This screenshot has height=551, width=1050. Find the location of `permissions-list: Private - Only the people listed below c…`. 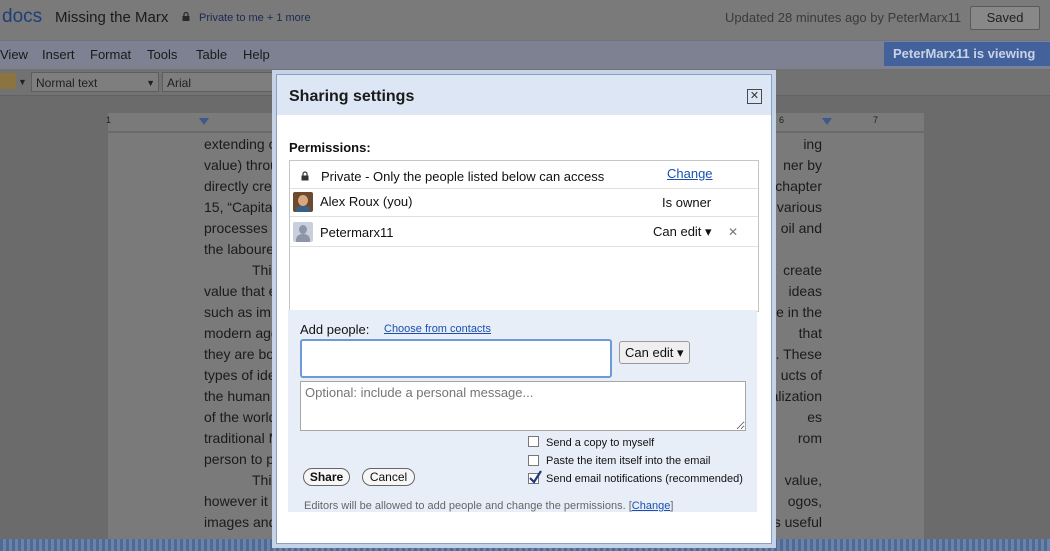

permissions-list: Private - Only the people listed below c… is located at coordinates (524, 236).